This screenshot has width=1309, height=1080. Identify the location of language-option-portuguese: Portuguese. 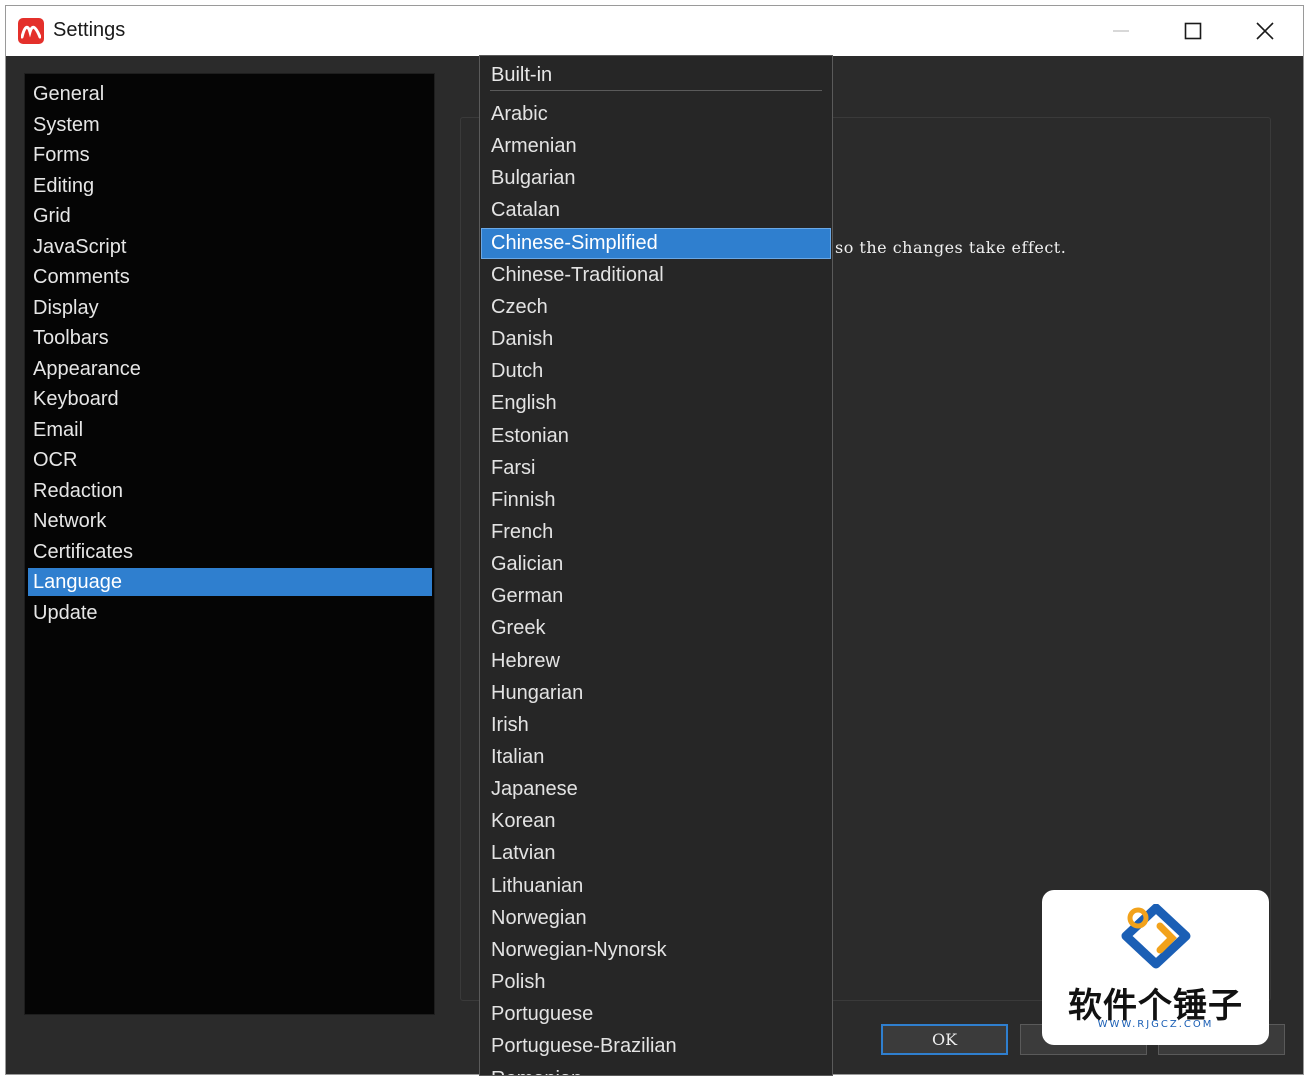
(656, 1014).